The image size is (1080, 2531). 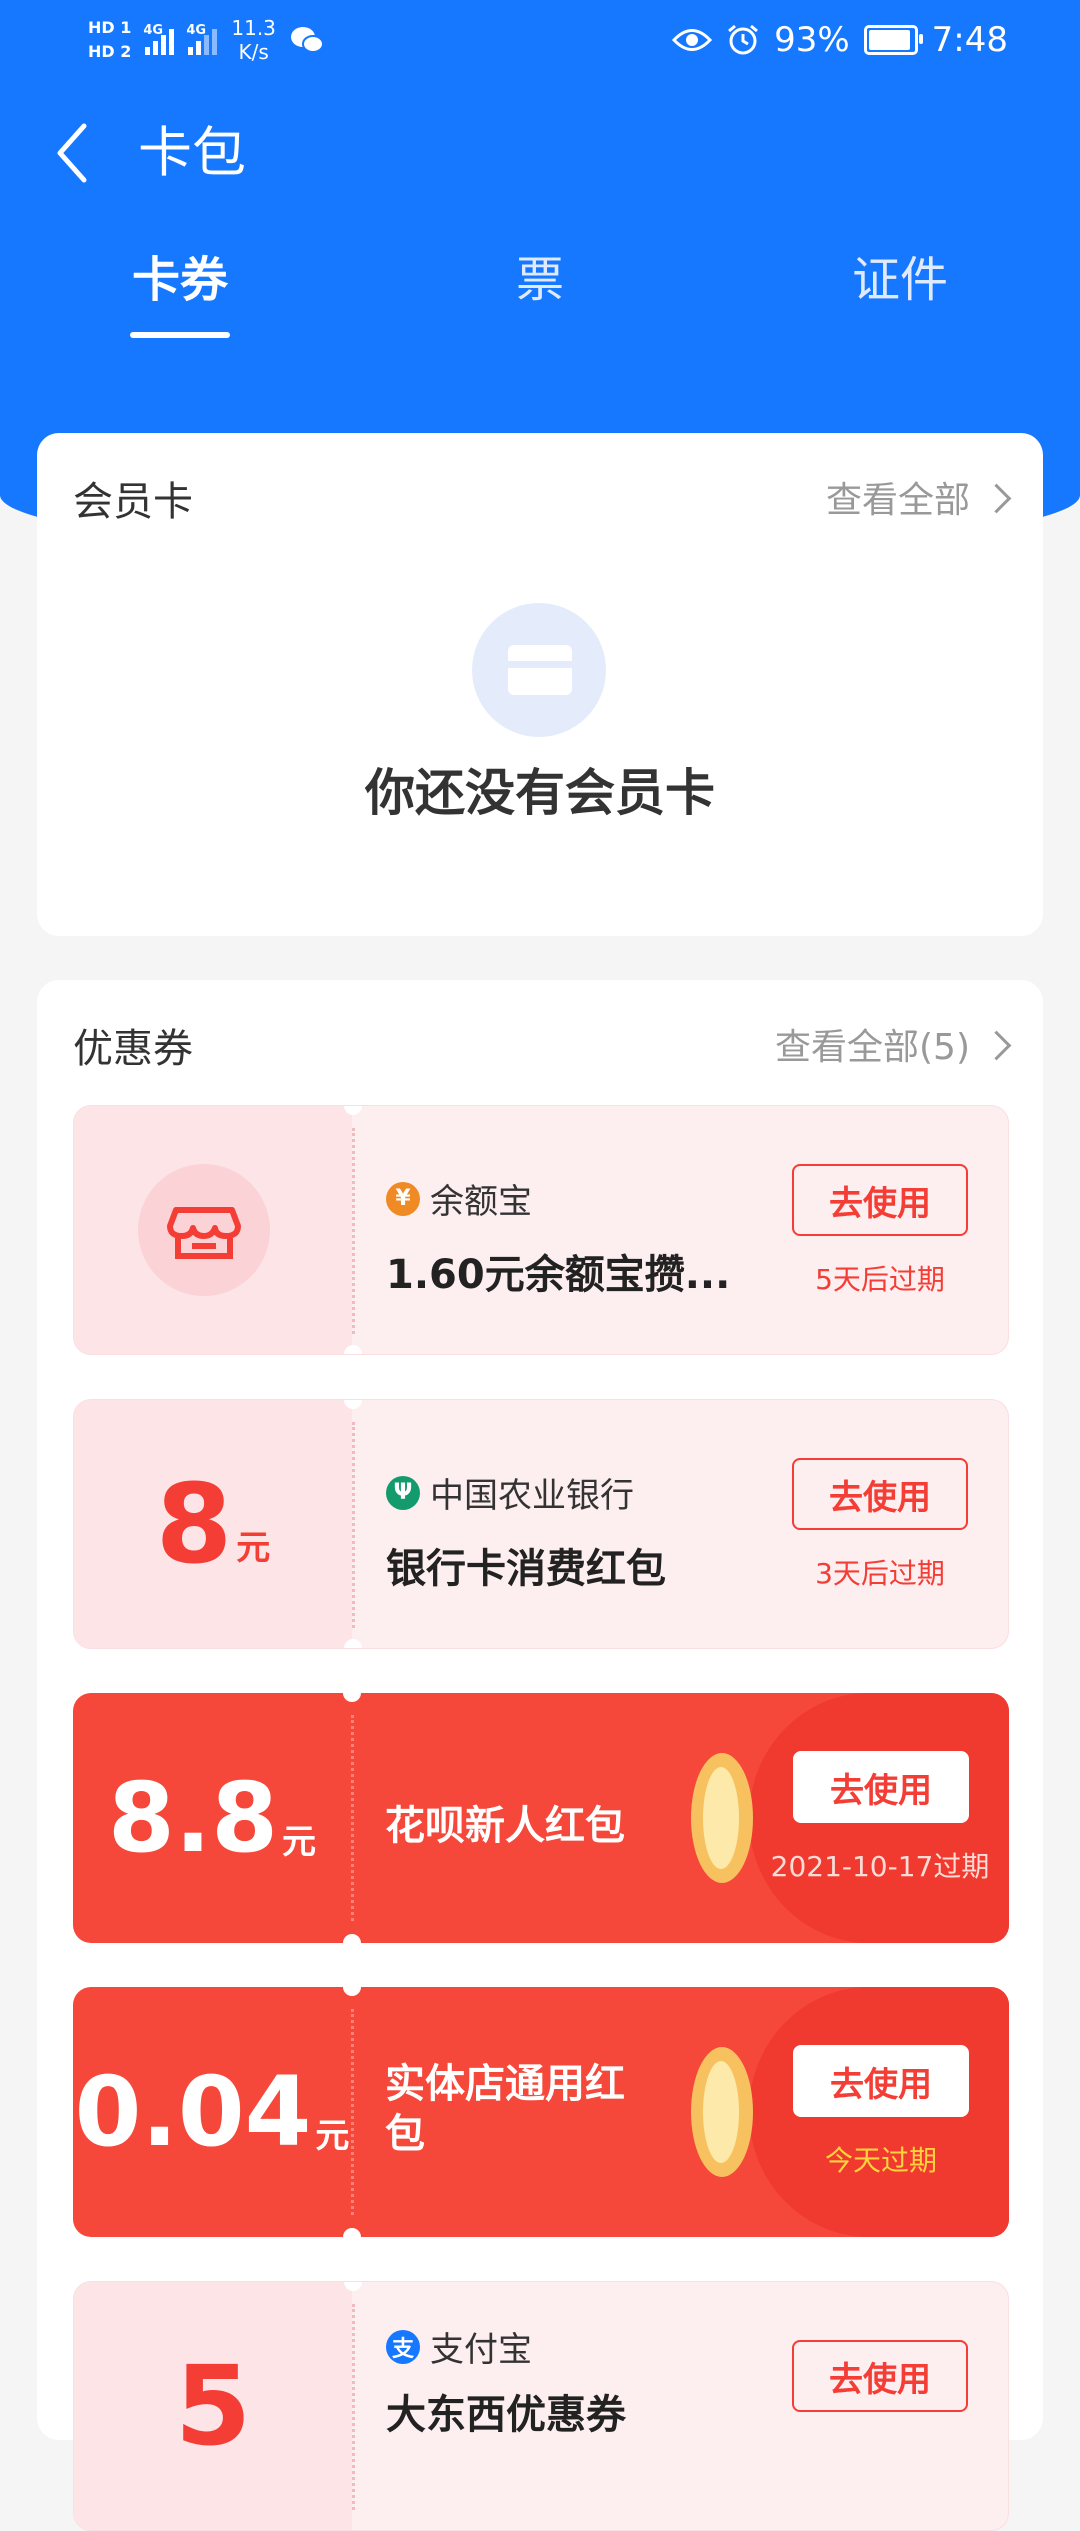 I want to click on clock: 7:48, so click(x=969, y=40).